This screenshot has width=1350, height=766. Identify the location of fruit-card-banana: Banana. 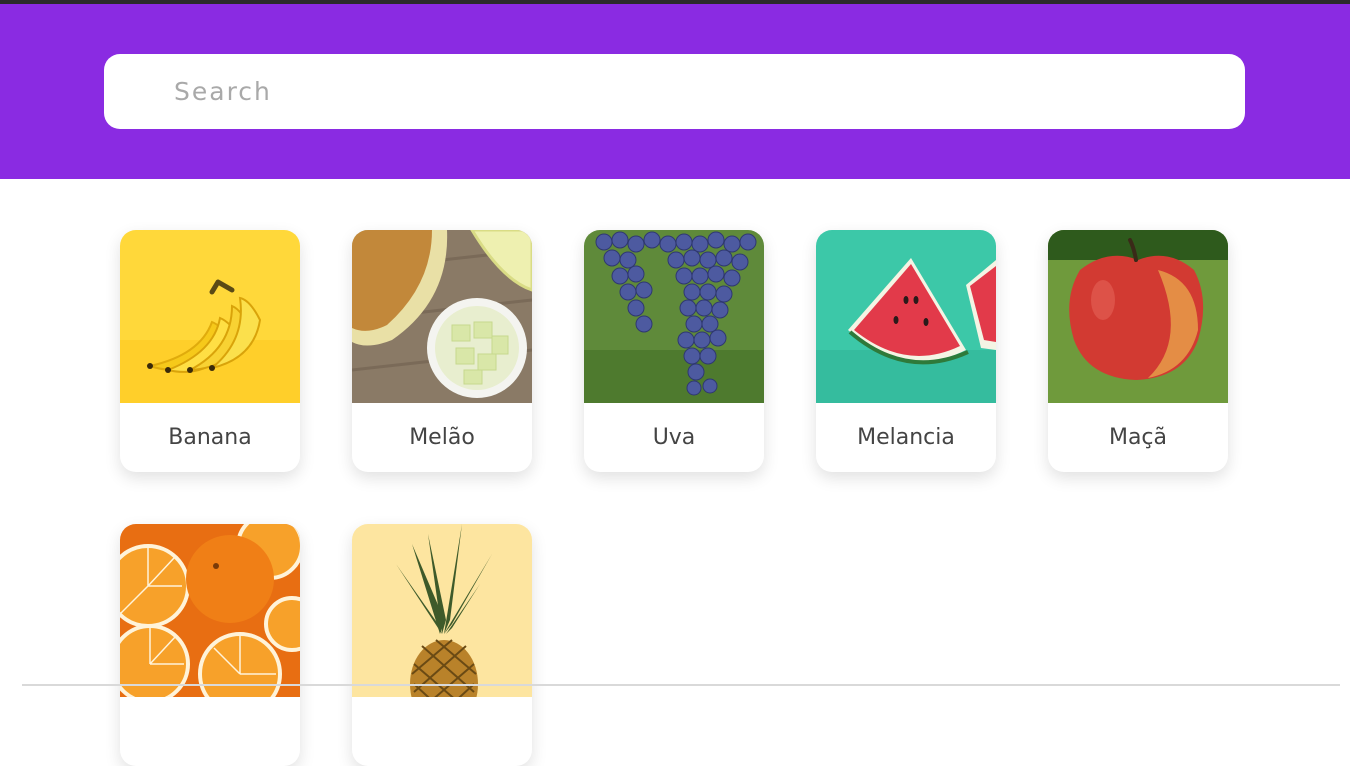
(210, 351).